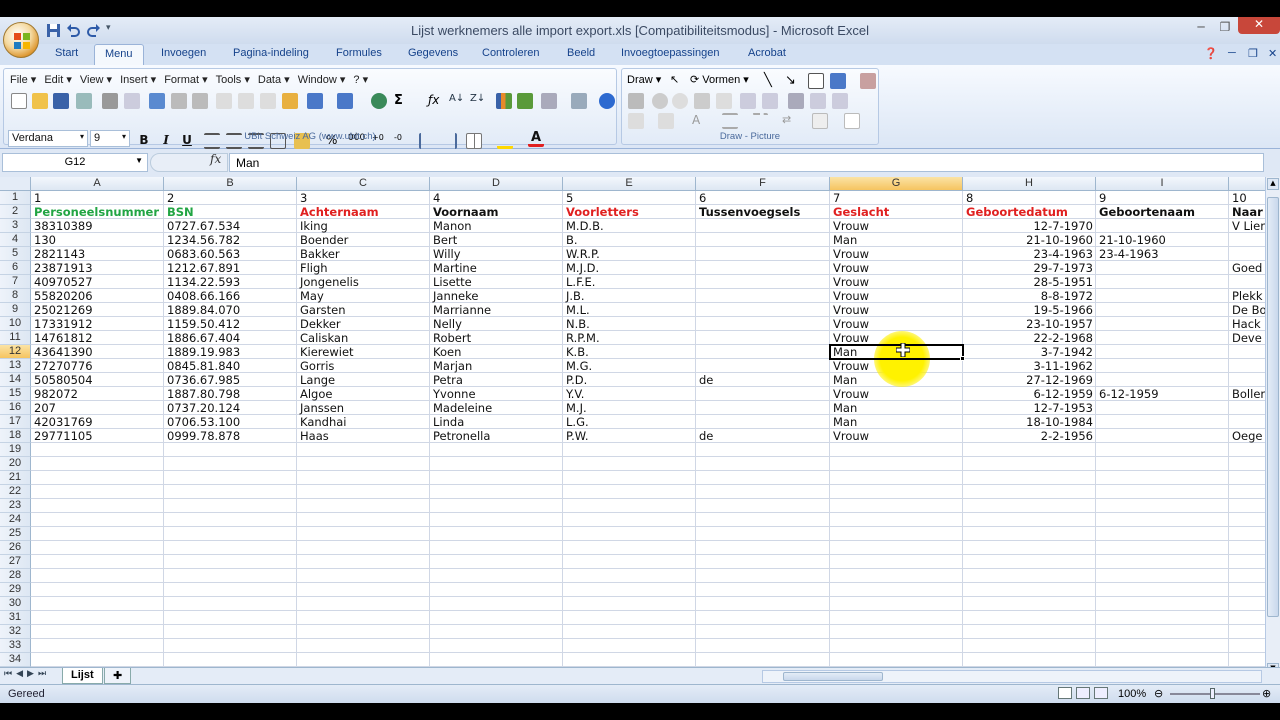 The width and height of the screenshot is (1280, 720). What do you see at coordinates (84, 101) in the screenshot?
I see `permission-icon` at bounding box center [84, 101].